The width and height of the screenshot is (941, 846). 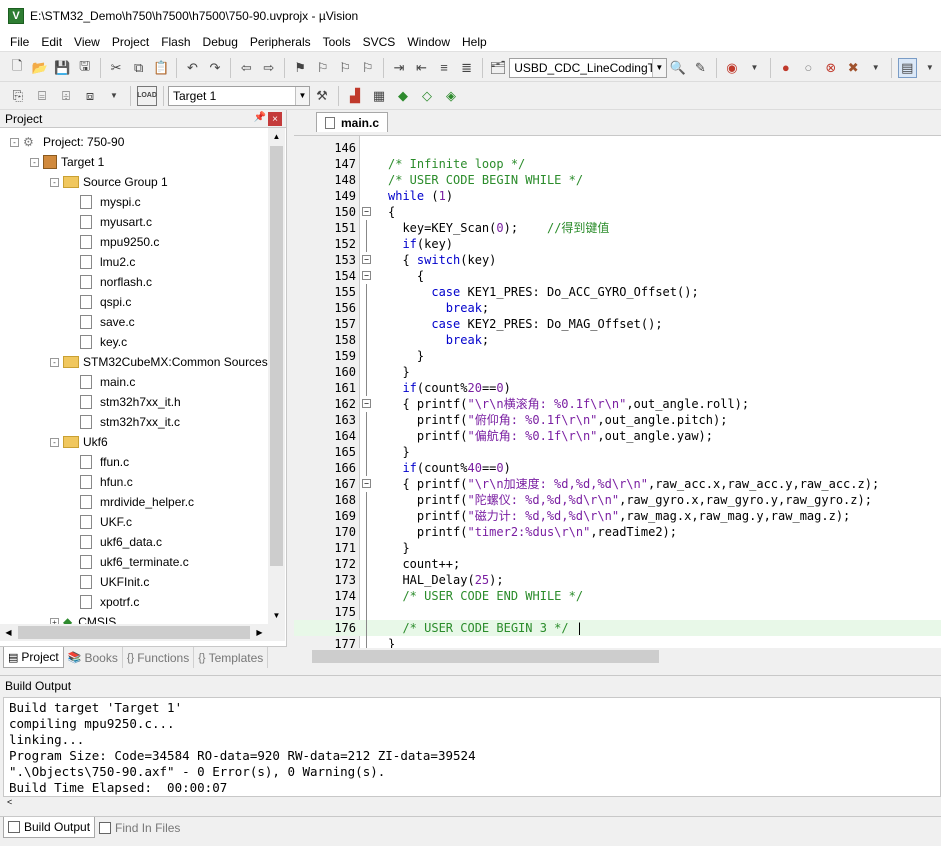 I want to click on menu-help: Help, so click(x=474, y=42).